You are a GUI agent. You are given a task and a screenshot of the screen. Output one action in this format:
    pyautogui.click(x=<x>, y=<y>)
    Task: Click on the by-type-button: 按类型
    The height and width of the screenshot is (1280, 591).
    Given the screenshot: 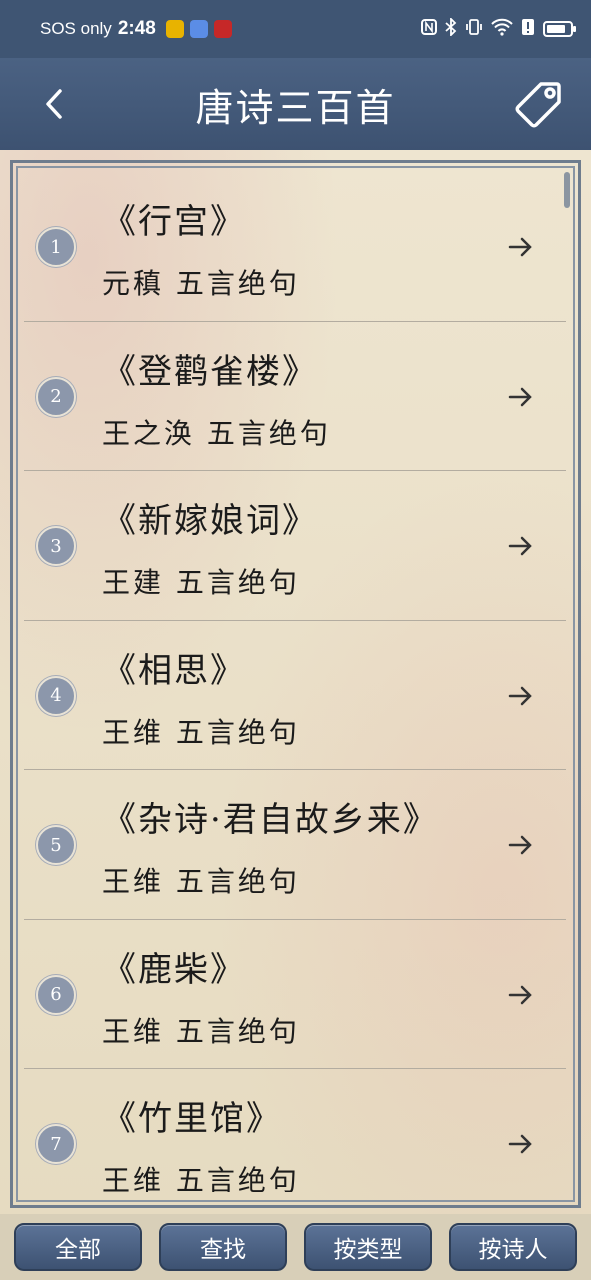 What is the action you would take?
    pyautogui.click(x=368, y=1247)
    